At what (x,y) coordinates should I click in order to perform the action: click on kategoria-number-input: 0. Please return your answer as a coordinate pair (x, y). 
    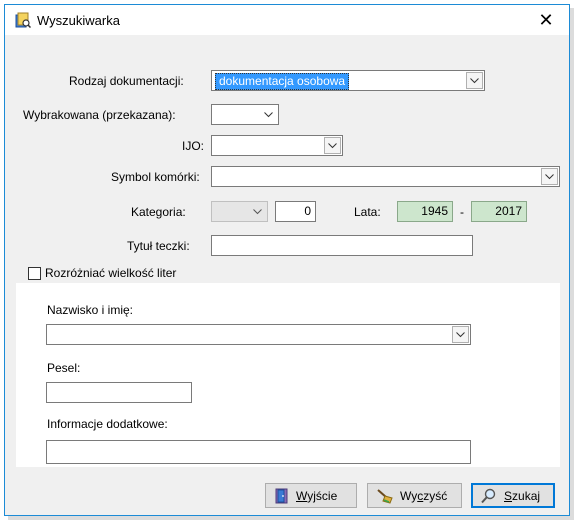
    Looking at the image, I should click on (295, 211).